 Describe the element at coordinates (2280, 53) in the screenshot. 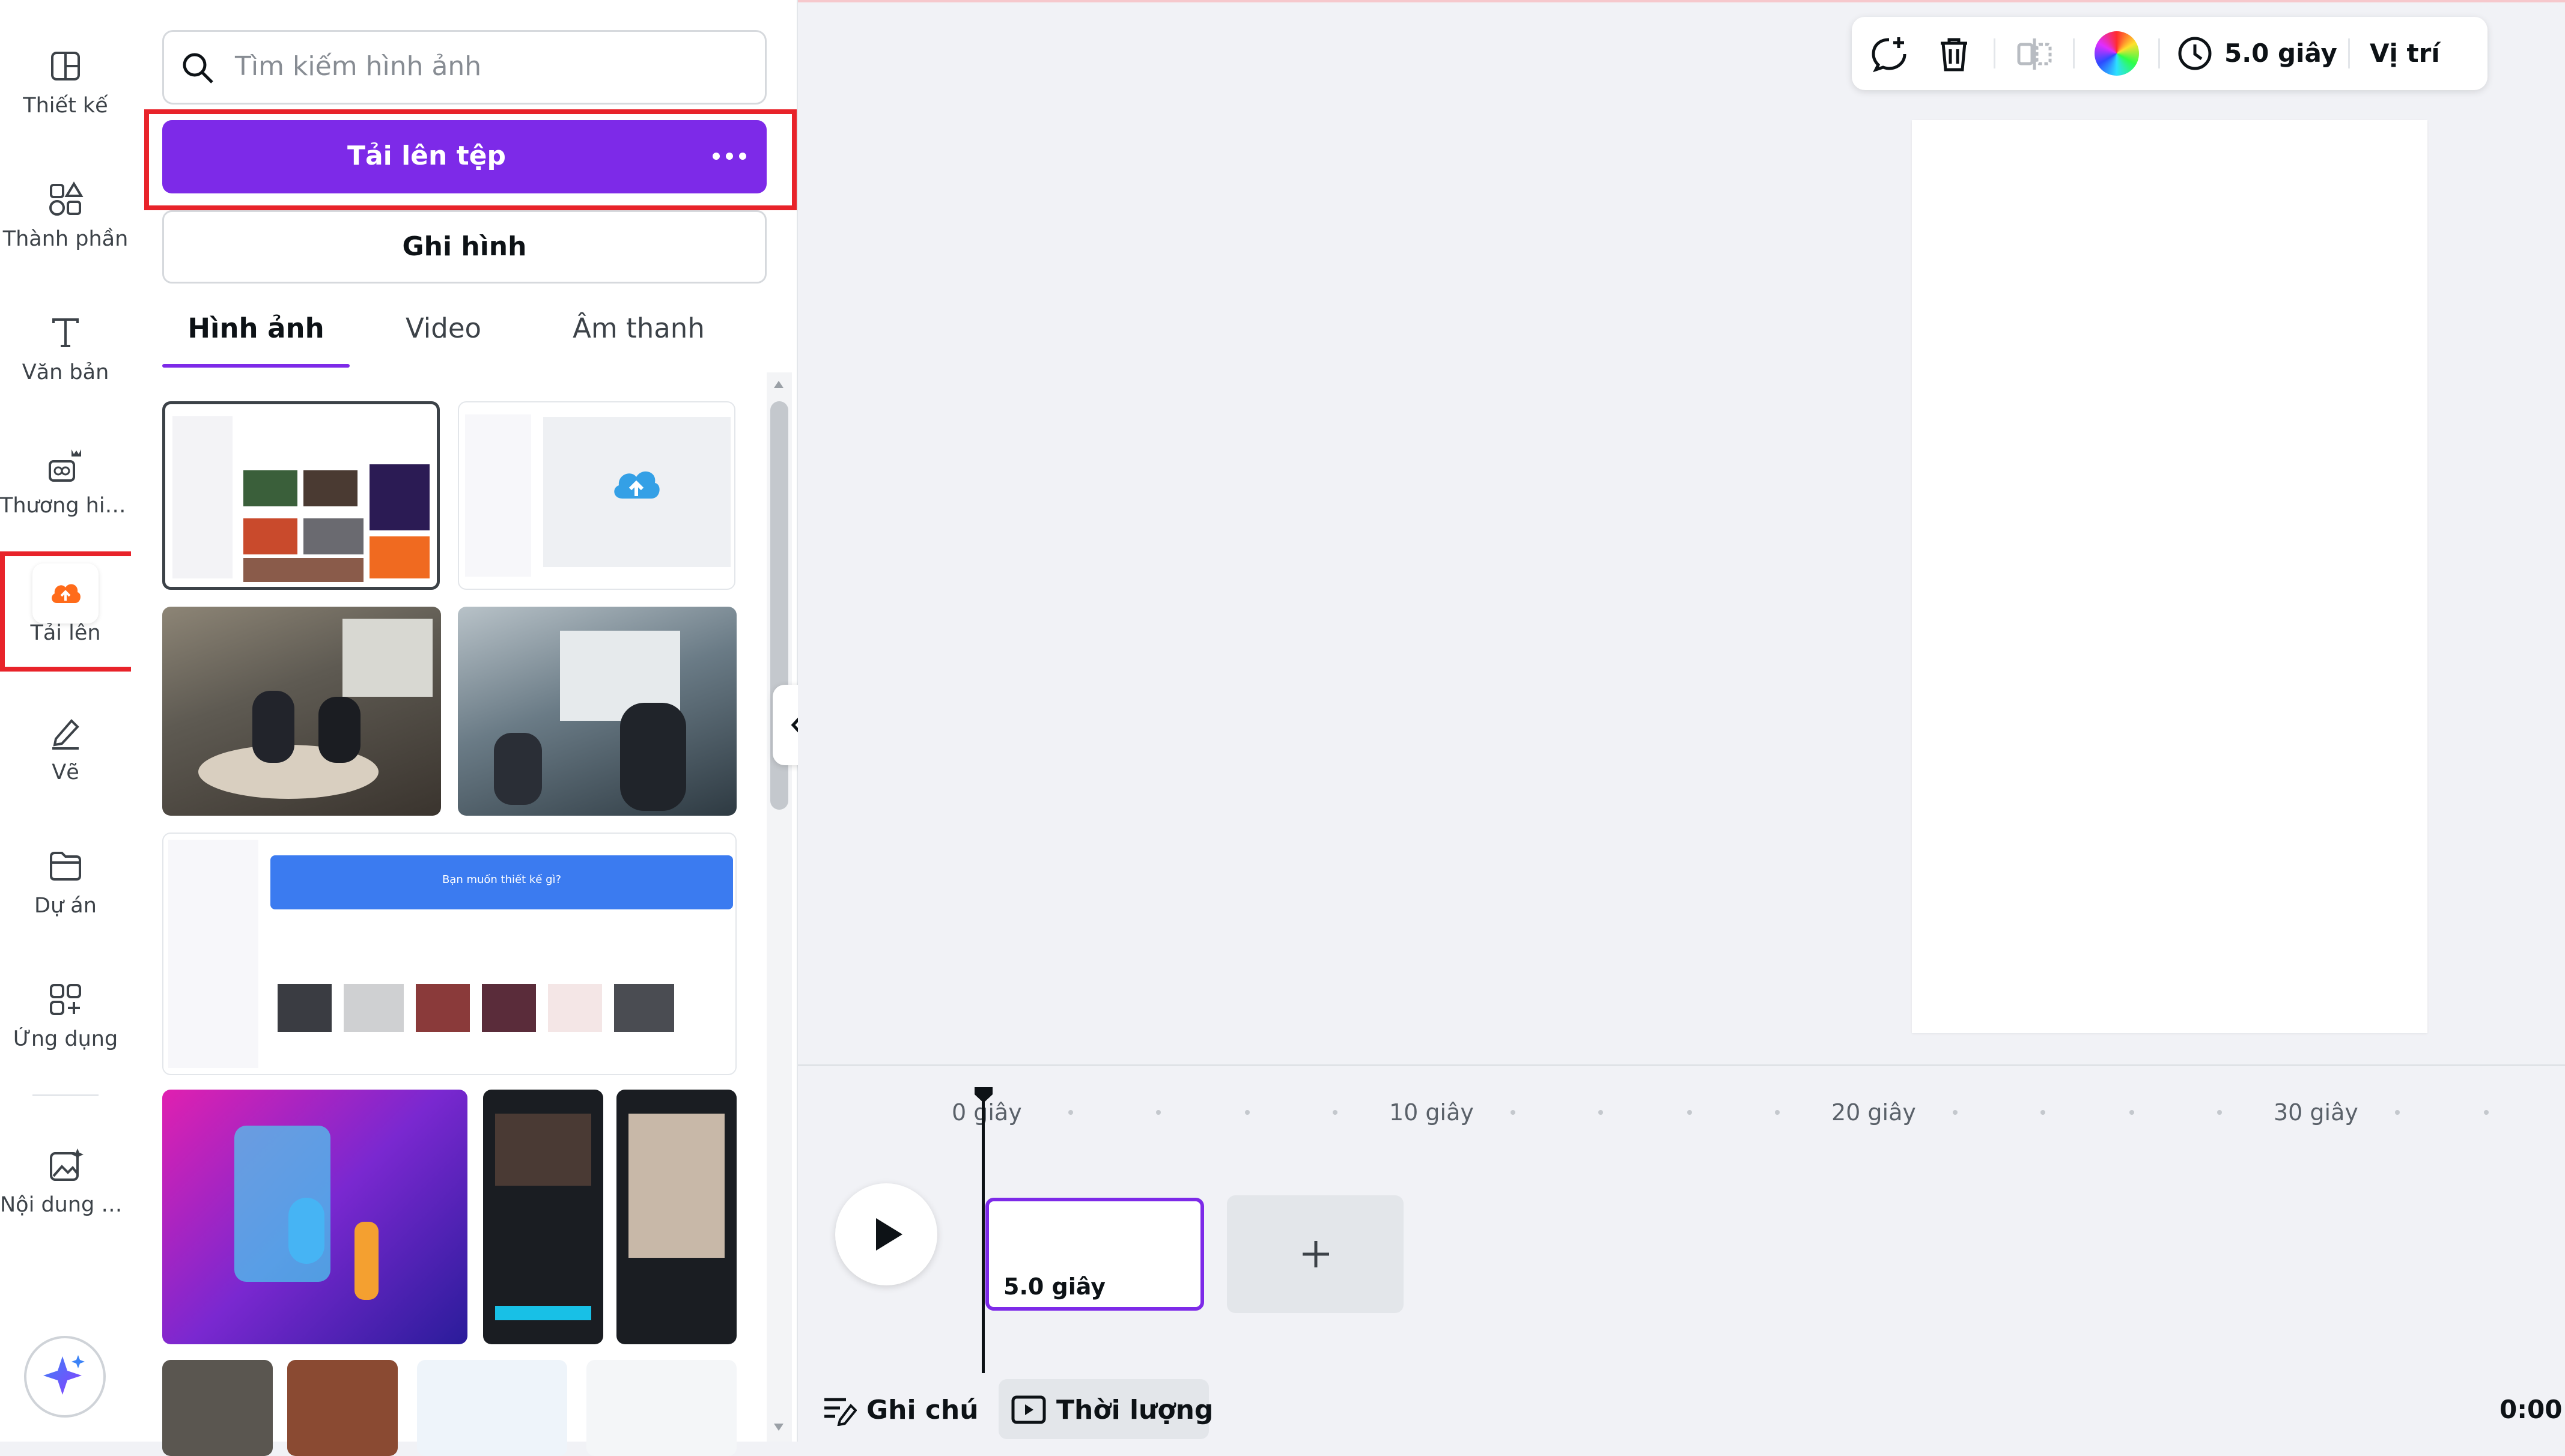

I see `duration-value: 5.0 giây` at that location.